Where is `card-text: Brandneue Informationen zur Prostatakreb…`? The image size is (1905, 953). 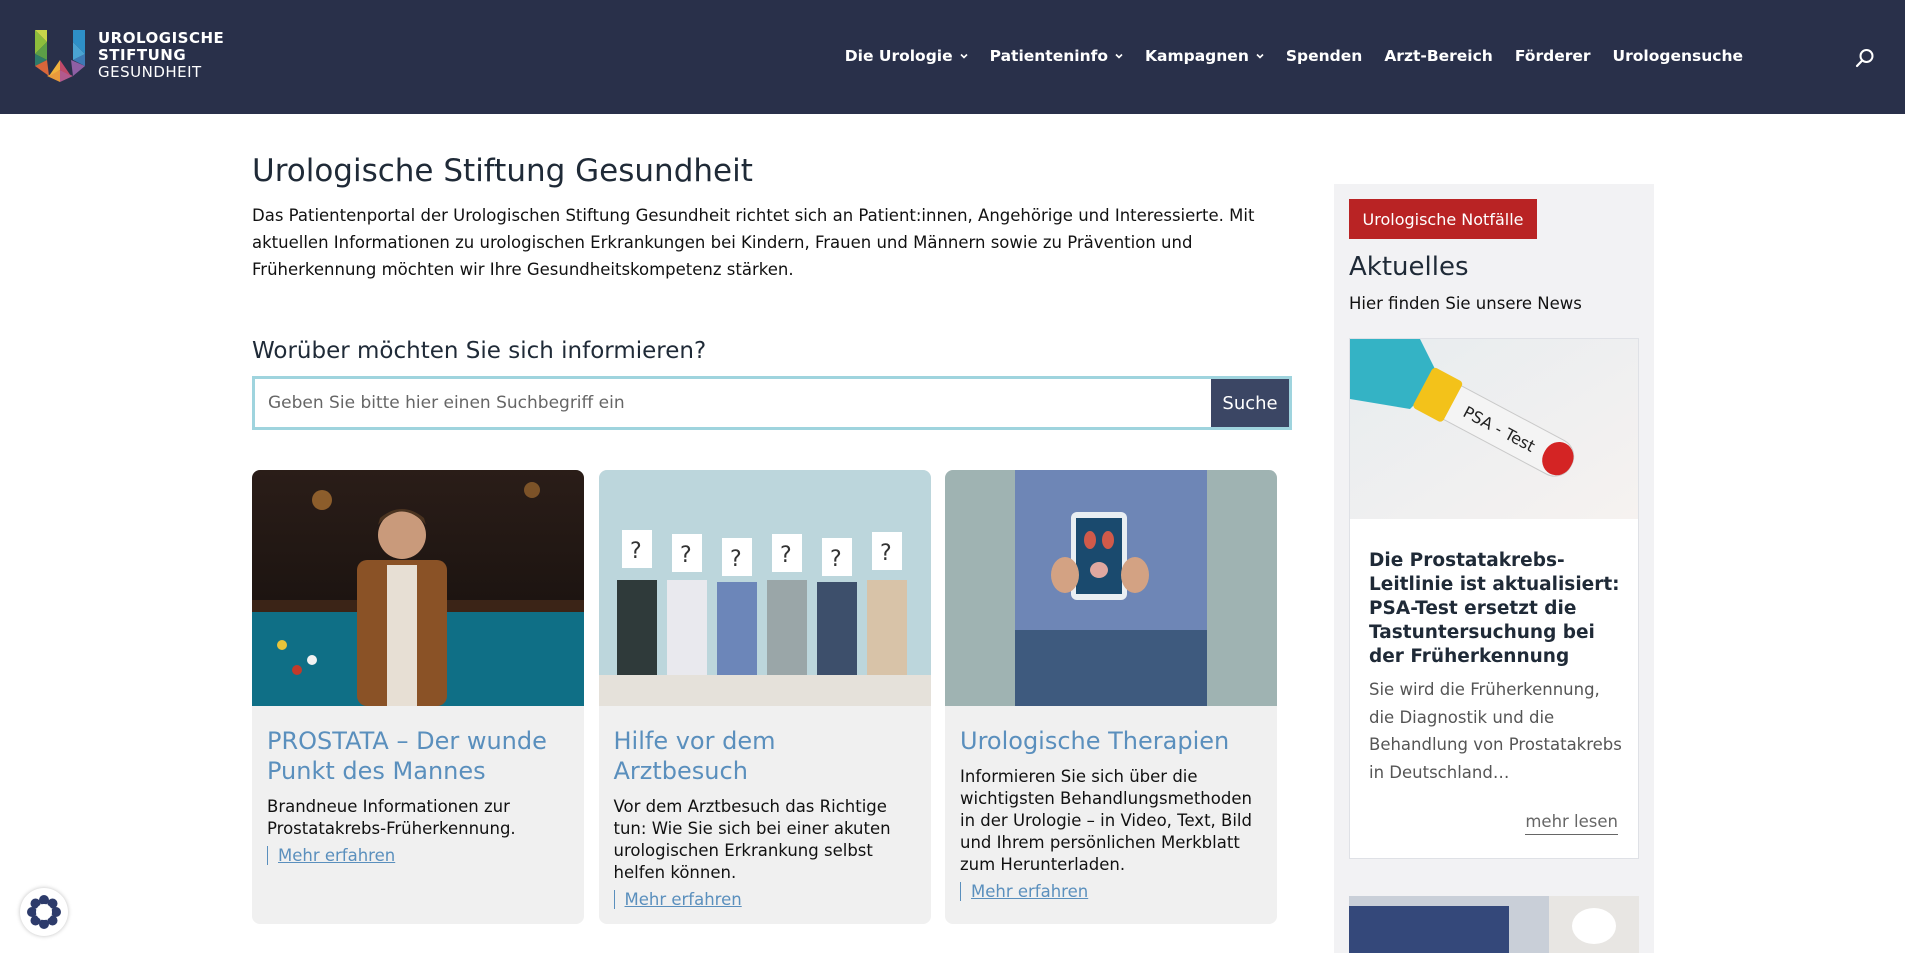
card-text: Brandneue Informationen zur Prostatakreb… is located at coordinates (391, 817).